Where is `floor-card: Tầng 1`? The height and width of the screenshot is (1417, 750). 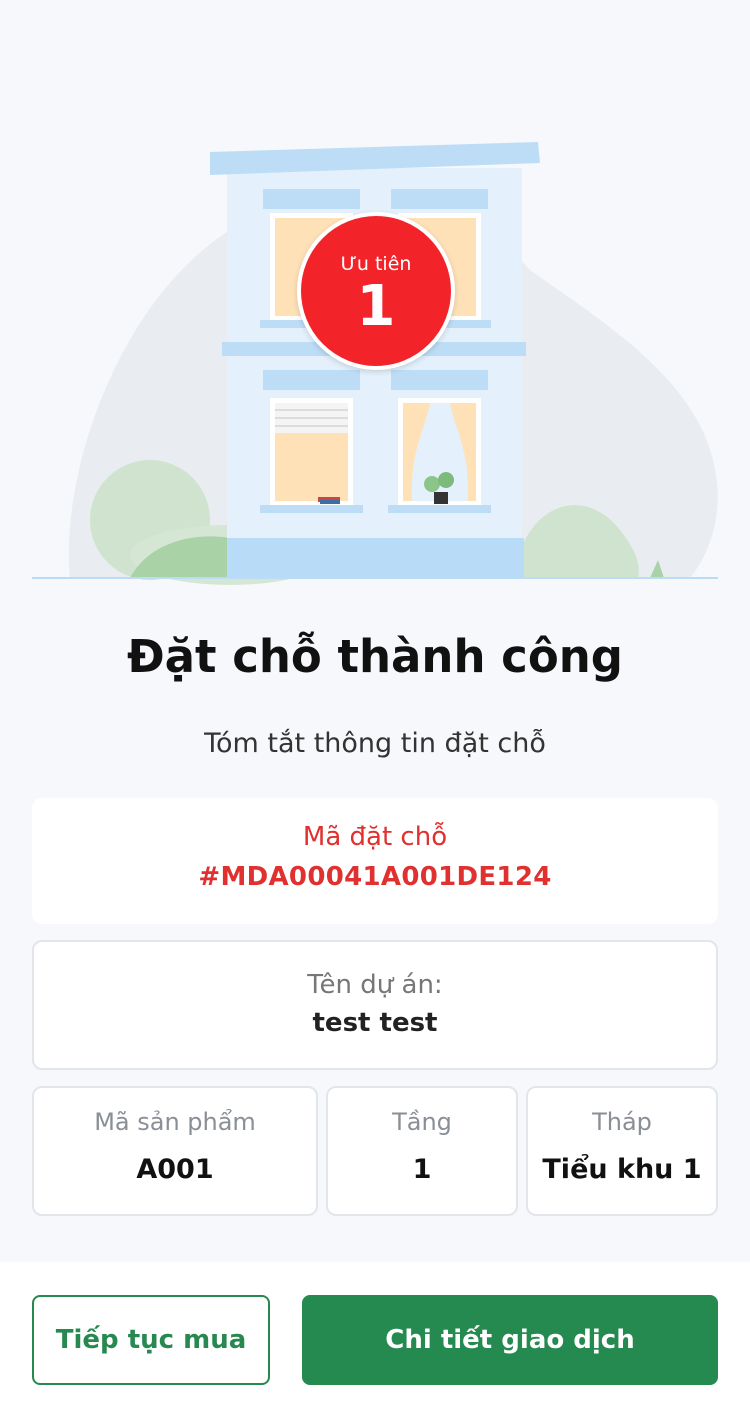
floor-card: Tầng 1 is located at coordinates (422, 1151).